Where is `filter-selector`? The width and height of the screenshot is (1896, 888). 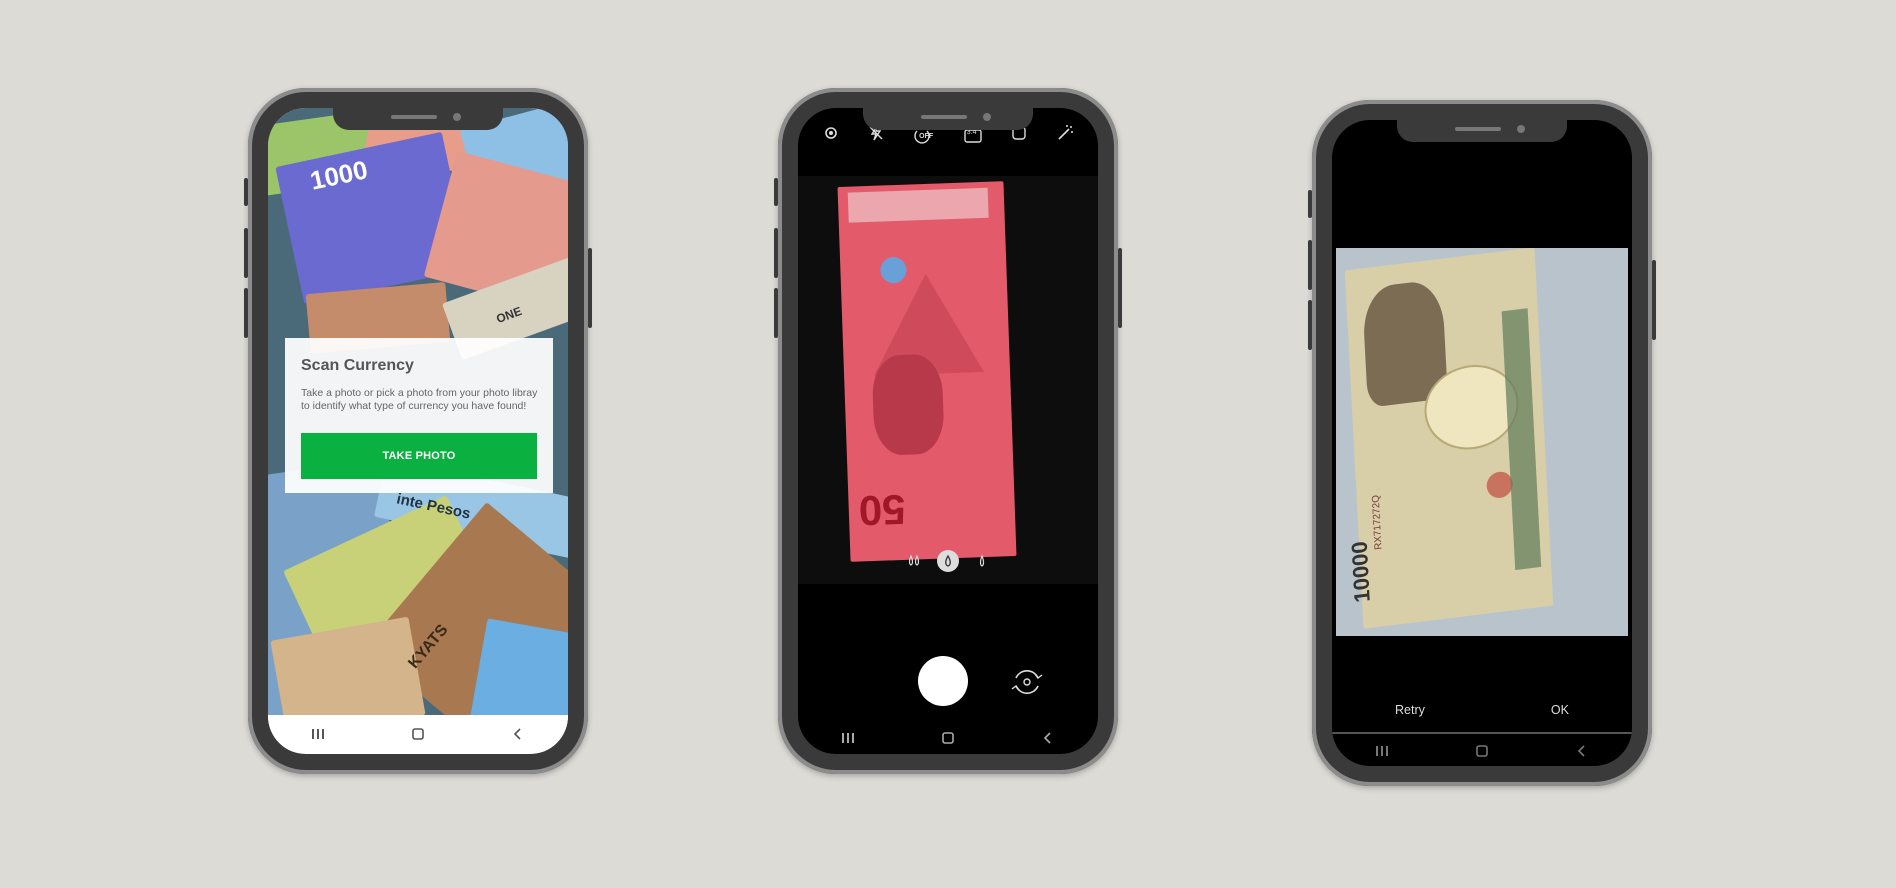 filter-selector is located at coordinates (948, 561).